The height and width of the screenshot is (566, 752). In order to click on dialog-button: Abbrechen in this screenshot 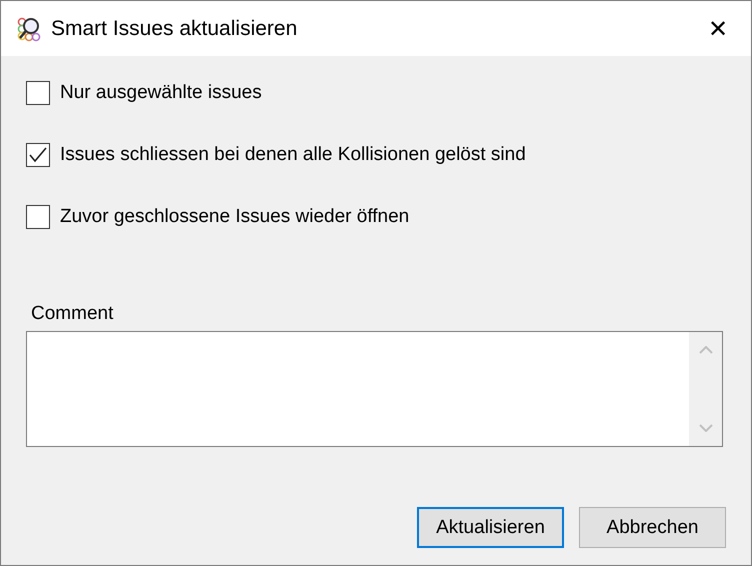, I will do `click(652, 527)`.